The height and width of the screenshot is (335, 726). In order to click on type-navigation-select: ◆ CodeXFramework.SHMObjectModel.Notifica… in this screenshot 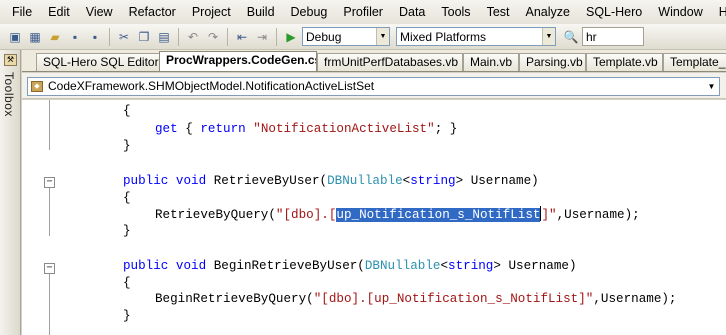, I will do `click(373, 86)`.